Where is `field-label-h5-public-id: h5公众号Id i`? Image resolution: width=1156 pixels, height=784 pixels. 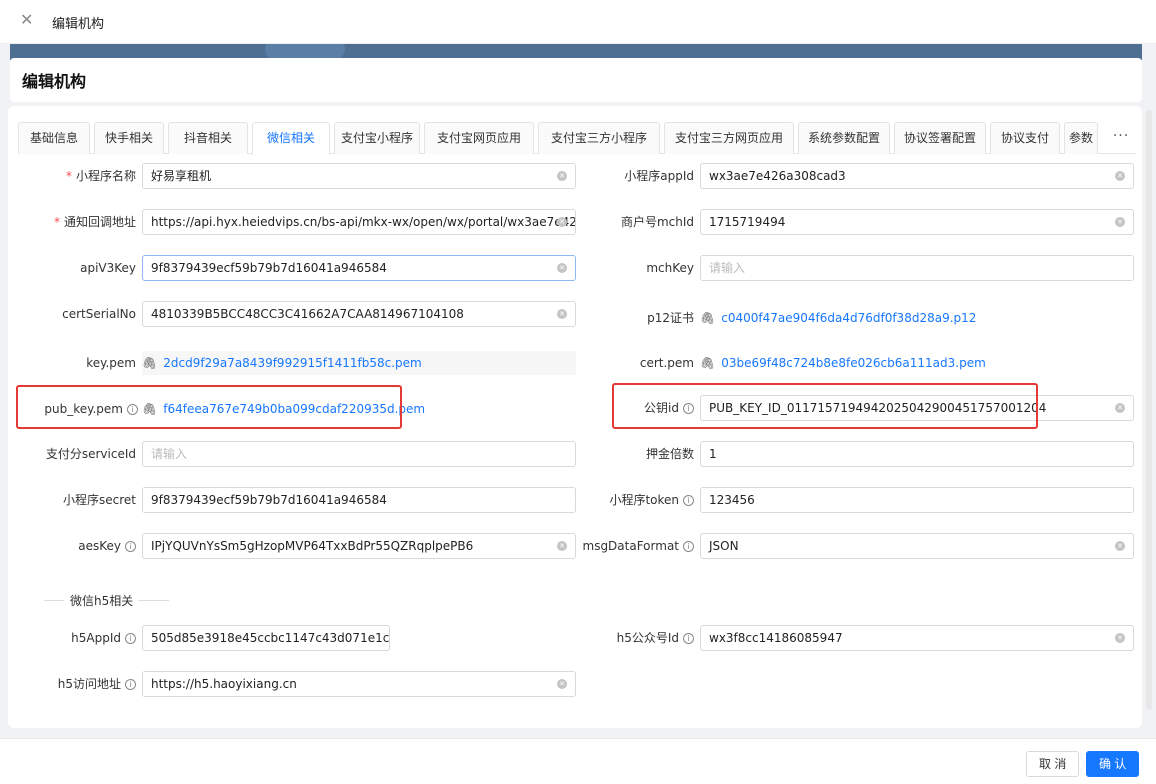 field-label-h5-public-id: h5公众号Id i is located at coordinates (638, 638).